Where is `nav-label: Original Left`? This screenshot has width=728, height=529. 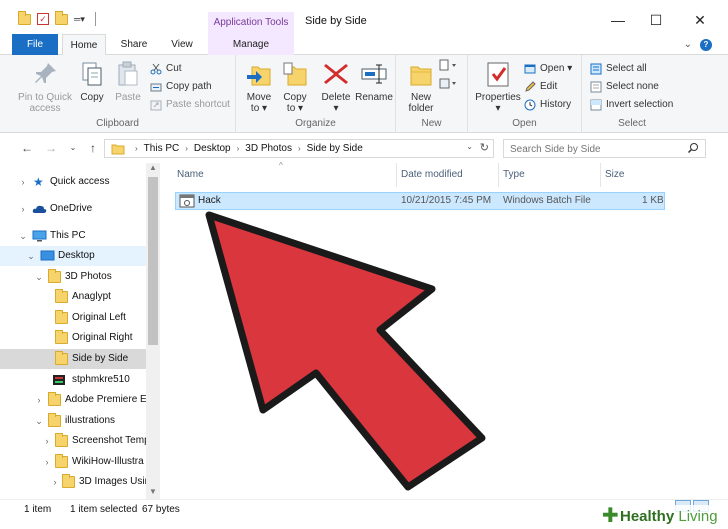
nav-label: Original Left is located at coordinates (99, 317).